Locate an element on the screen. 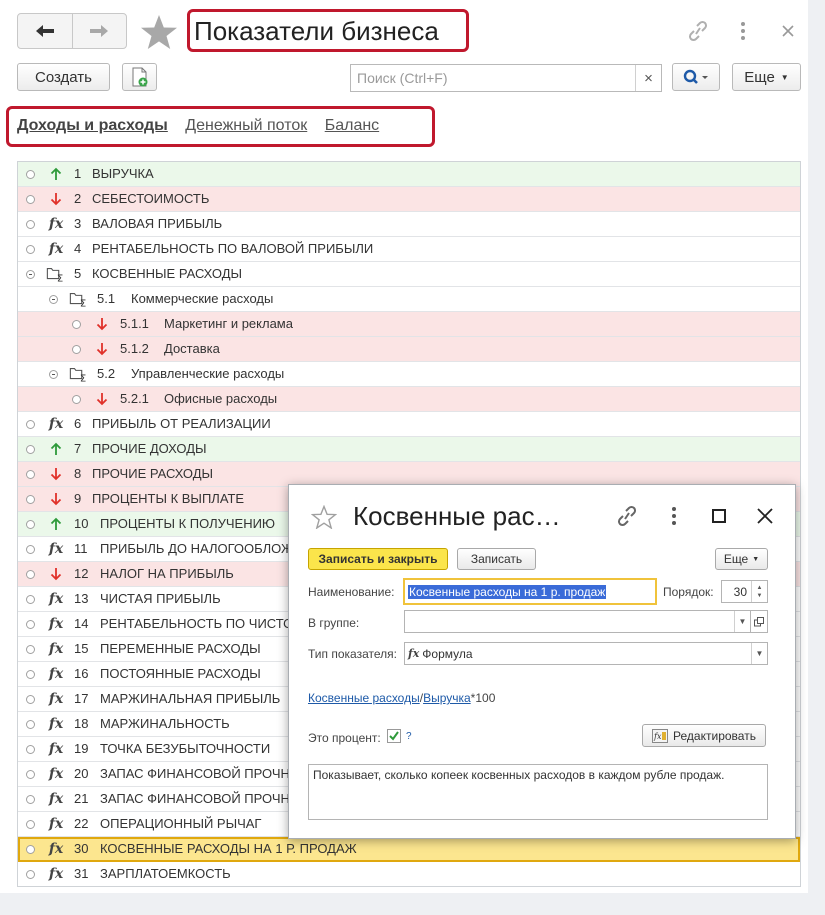 Image resolution: width=825 pixels, height=915 pixels. table-row: fx 4 РЕНТАБЕЛЬНОСТЬ ПО ВАЛОВОЙ ПРИБЫЛИ is located at coordinates (409, 249).